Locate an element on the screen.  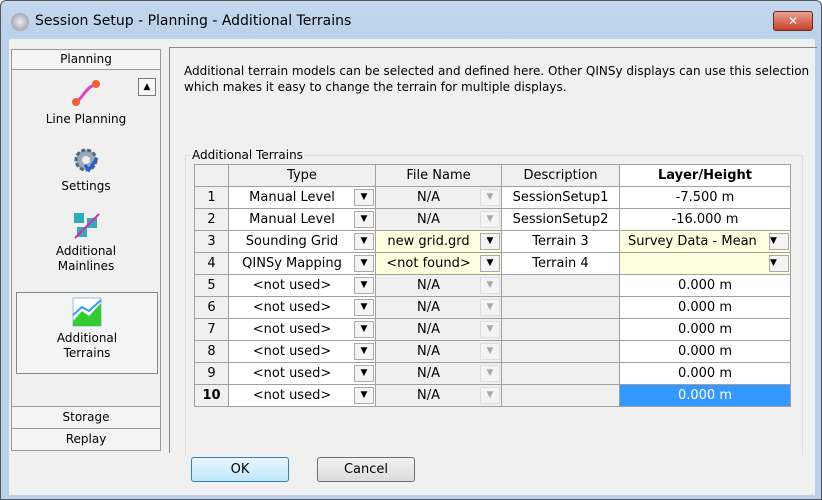
table-row: 8 <not used> ▼ N/A ▼ 0.000 m is located at coordinates (492, 351).